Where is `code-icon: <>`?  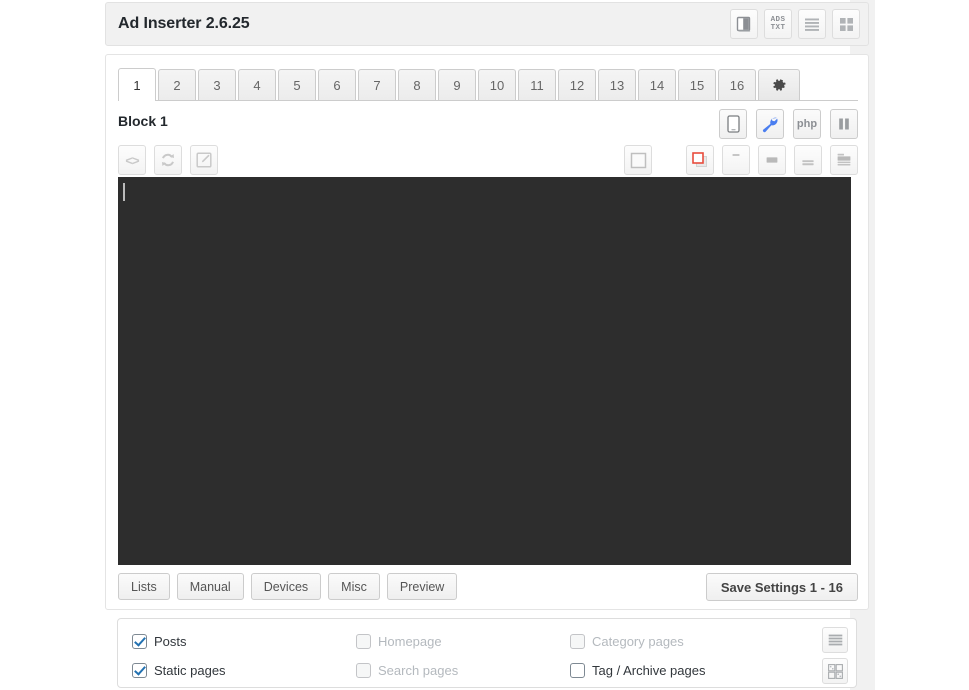 code-icon: <> is located at coordinates (132, 160).